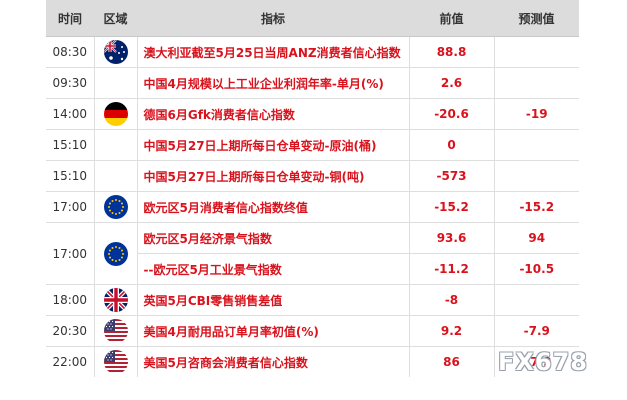 This screenshot has height=400, width=627. Describe the element at coordinates (272, 238) in the screenshot. I see `row-indicator: 欧元区5月经济景气指数` at that location.